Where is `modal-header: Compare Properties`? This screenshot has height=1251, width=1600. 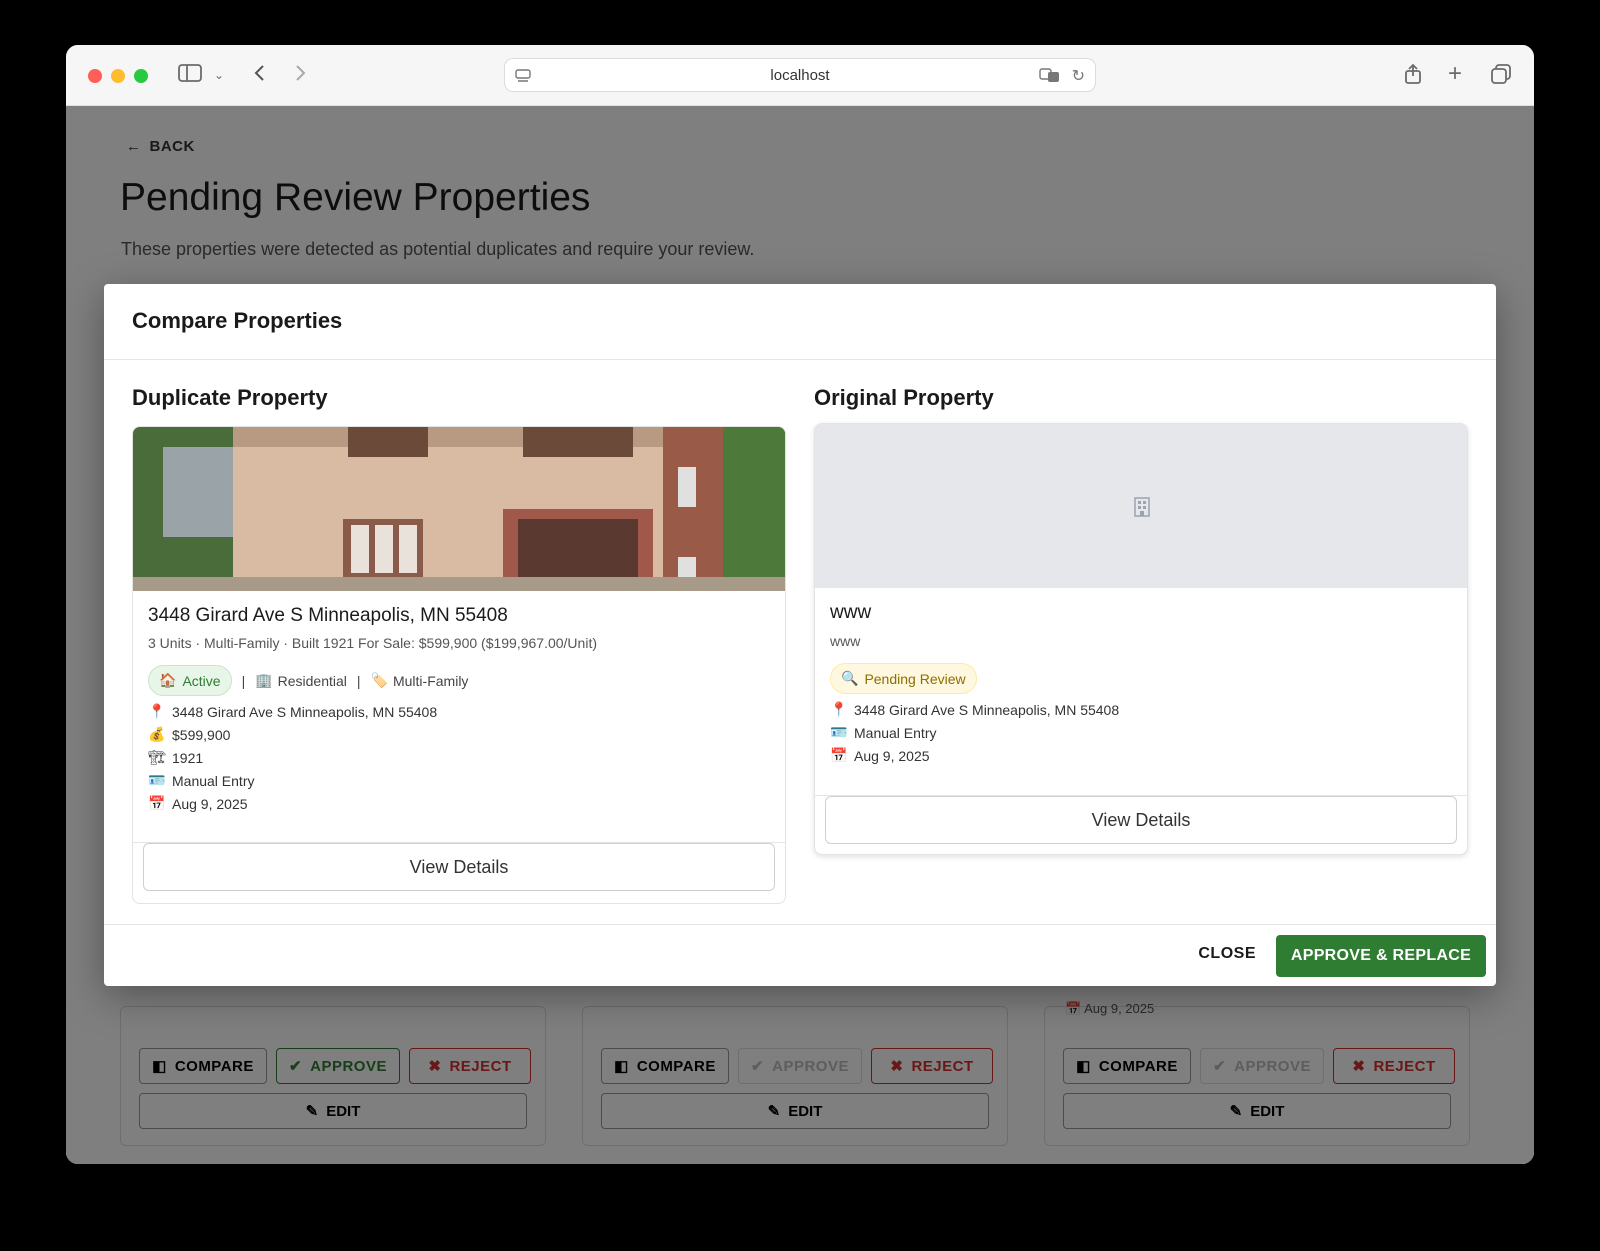
modal-header: Compare Properties is located at coordinates (800, 322).